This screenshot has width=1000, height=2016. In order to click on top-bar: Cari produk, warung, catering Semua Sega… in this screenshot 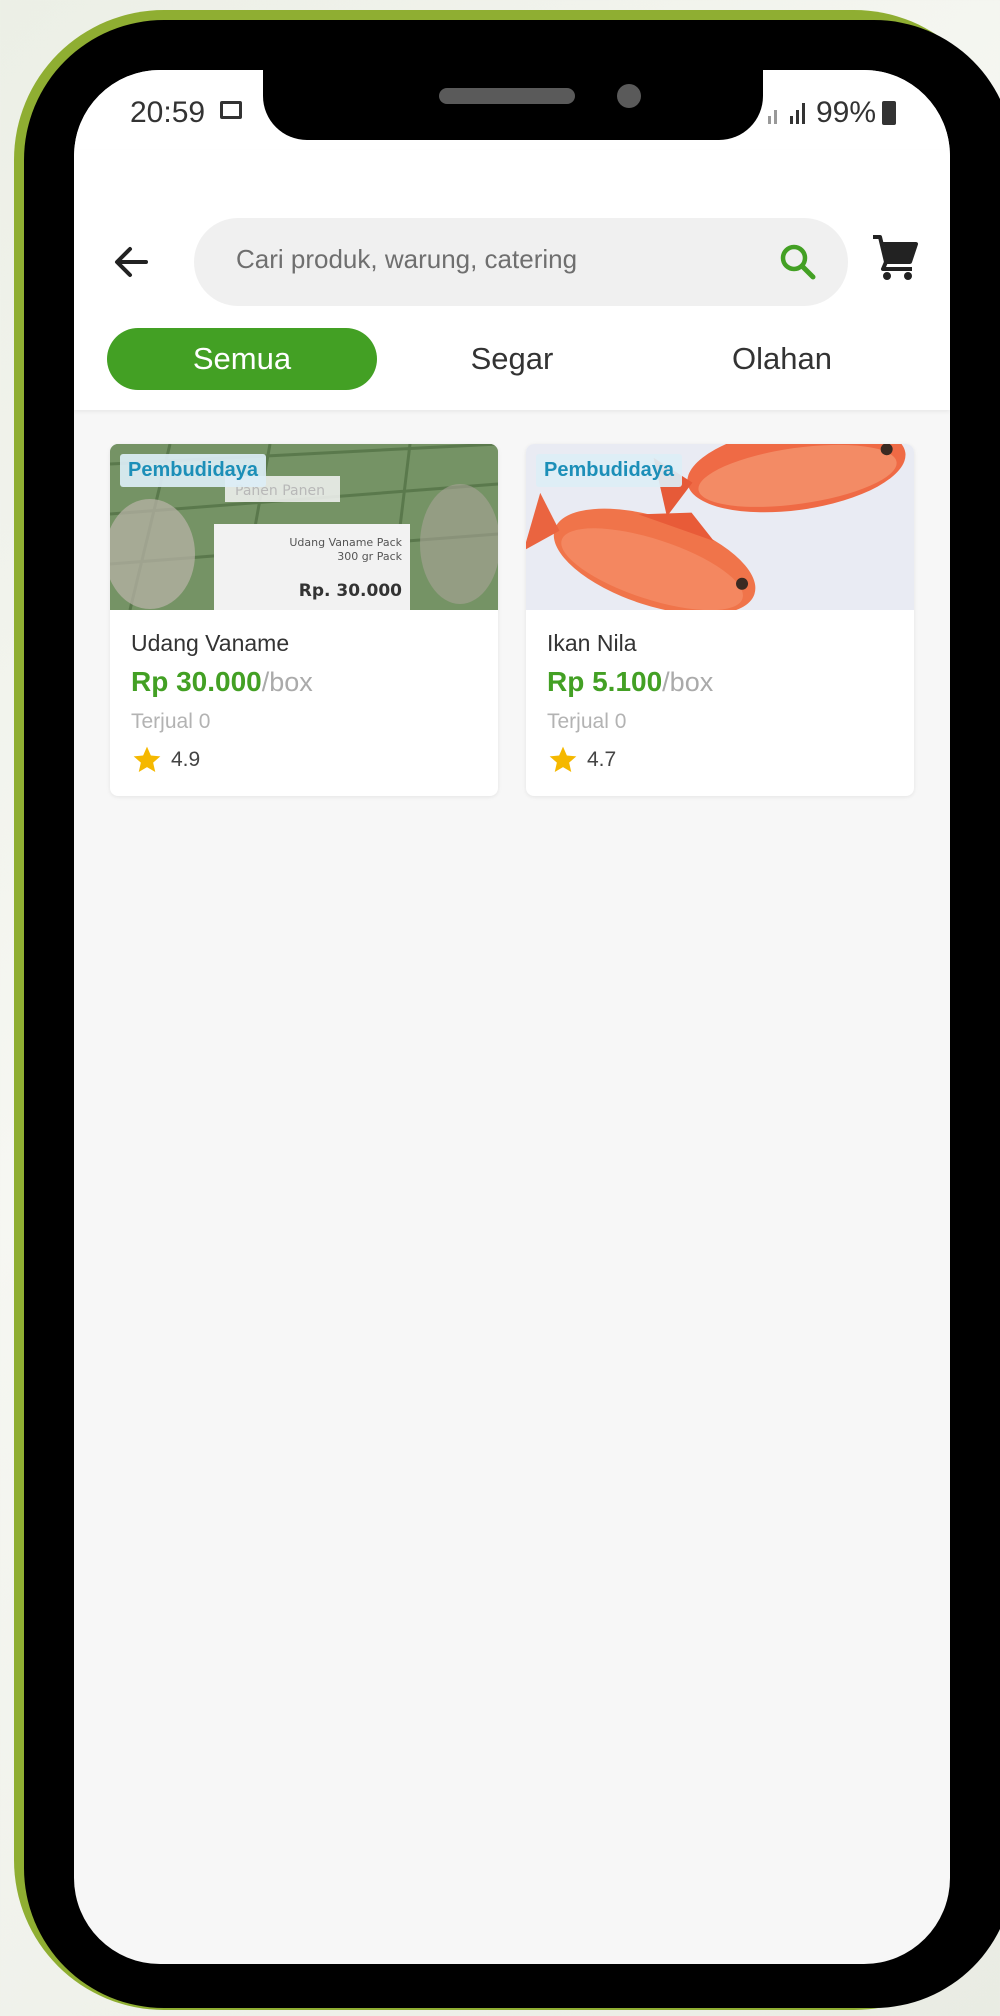, I will do `click(512, 280)`.